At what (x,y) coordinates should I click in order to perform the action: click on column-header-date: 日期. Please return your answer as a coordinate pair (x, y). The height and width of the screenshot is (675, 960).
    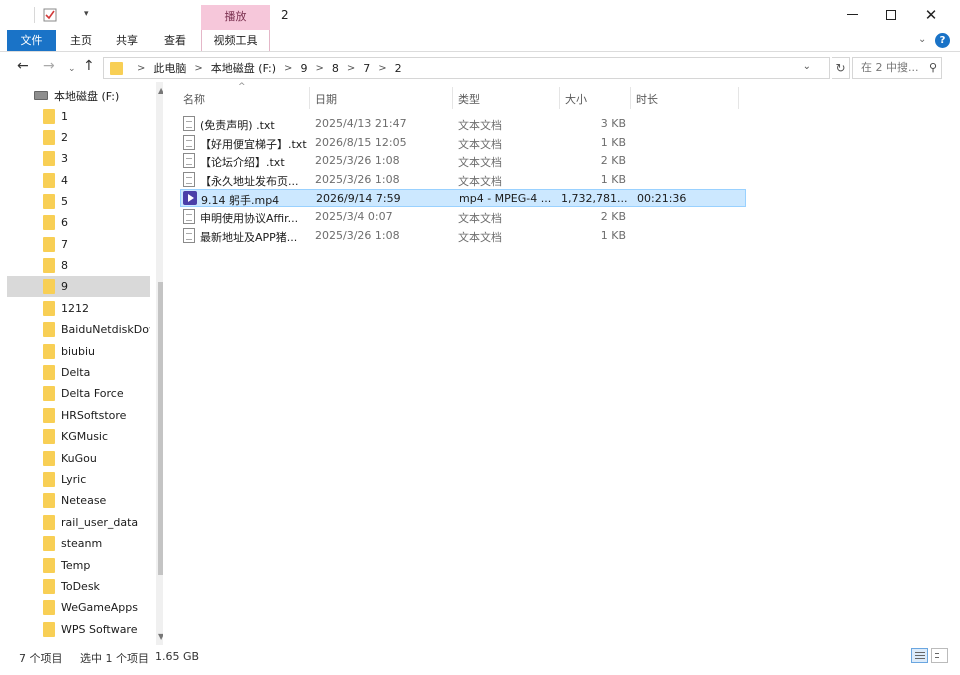
    Looking at the image, I should click on (326, 99).